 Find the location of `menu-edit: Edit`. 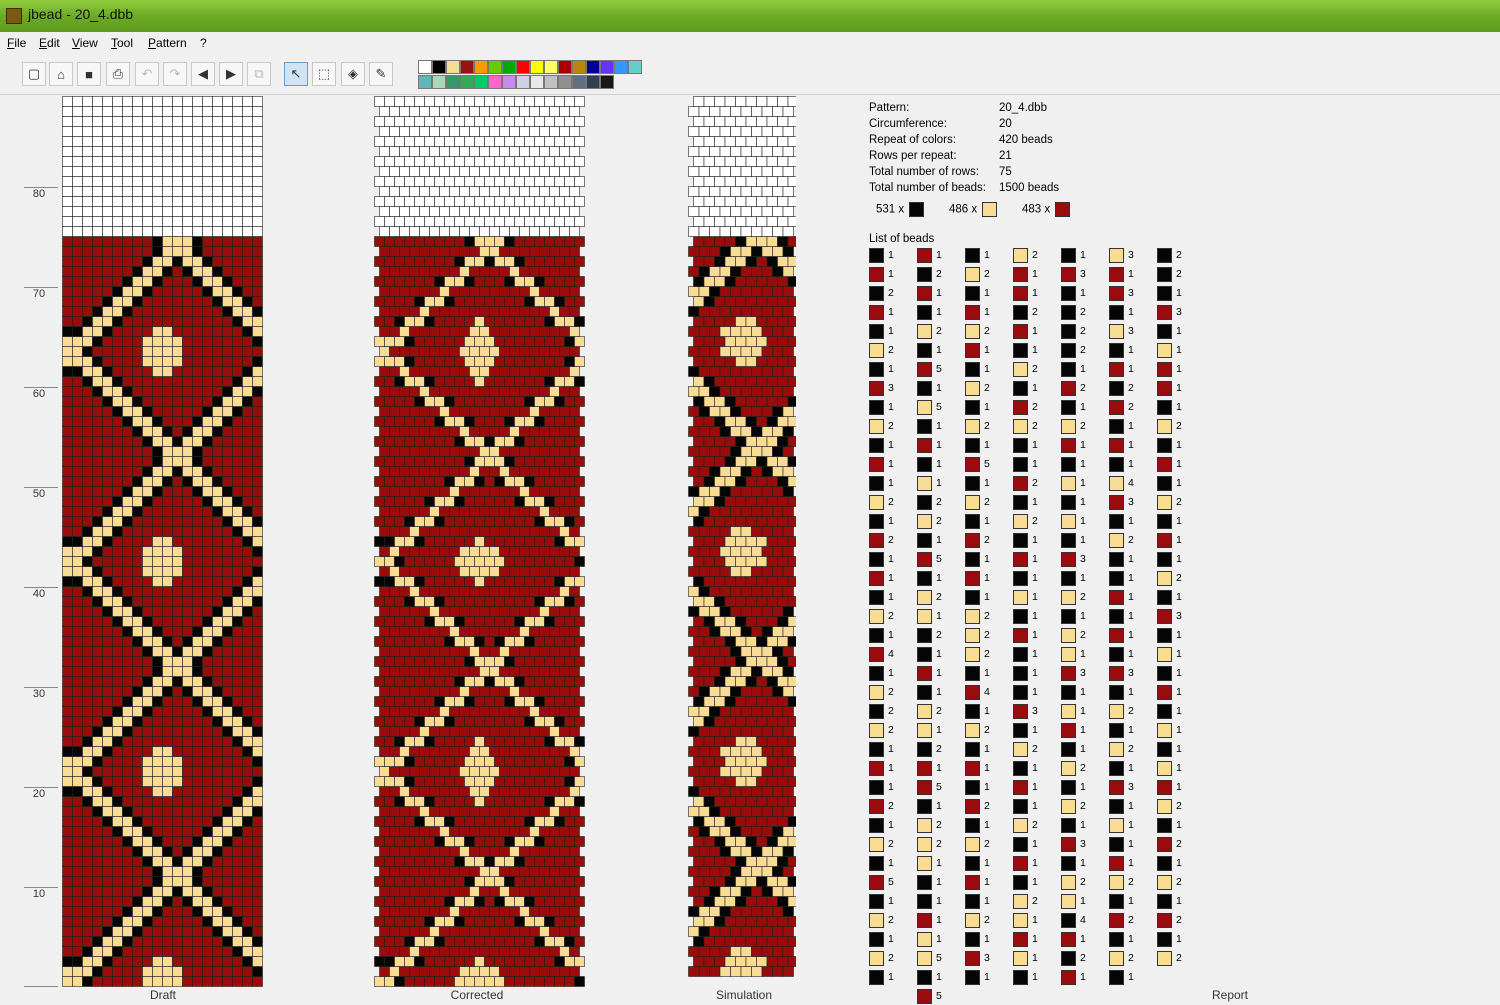

menu-edit: Edit is located at coordinates (49, 43).